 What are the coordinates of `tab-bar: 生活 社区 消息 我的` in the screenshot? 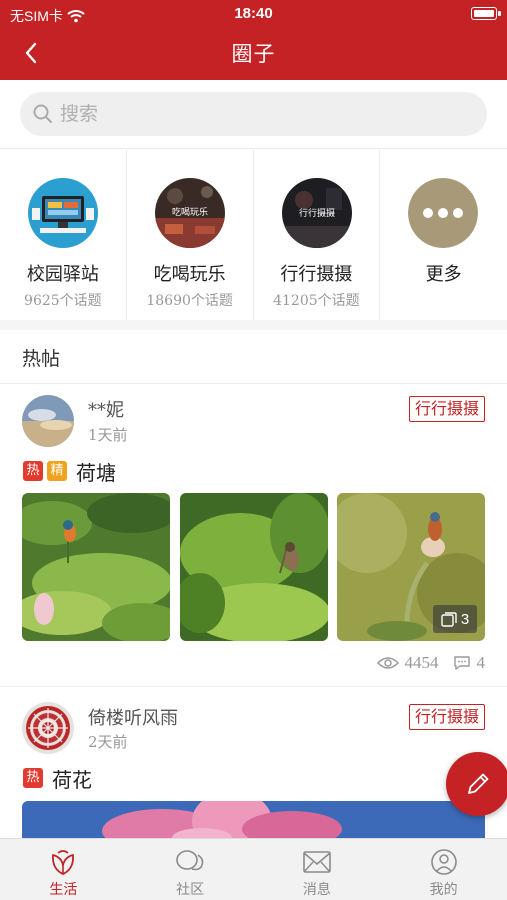 It's located at (253, 869).